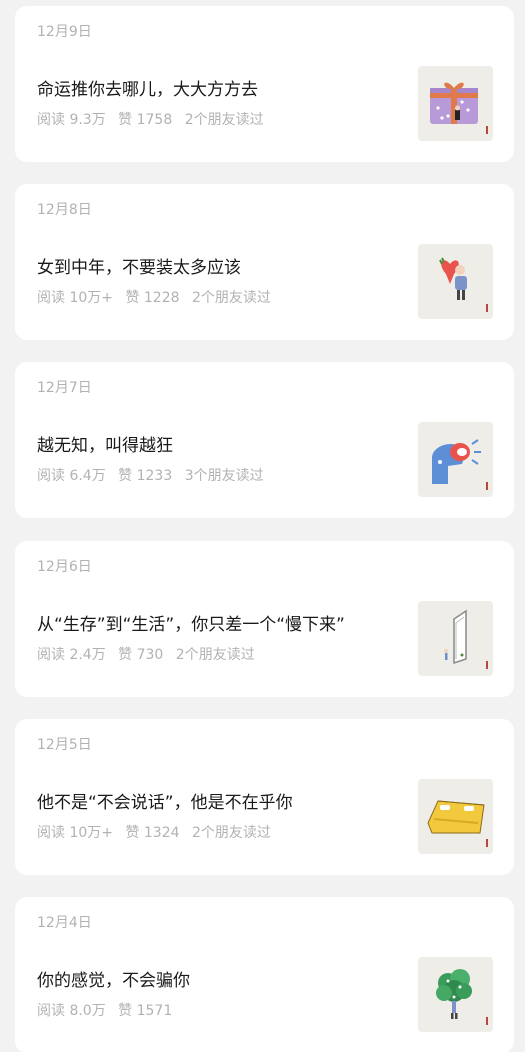  Describe the element at coordinates (152, 298) in the screenshot. I see `like-count: 赞 1228` at that location.